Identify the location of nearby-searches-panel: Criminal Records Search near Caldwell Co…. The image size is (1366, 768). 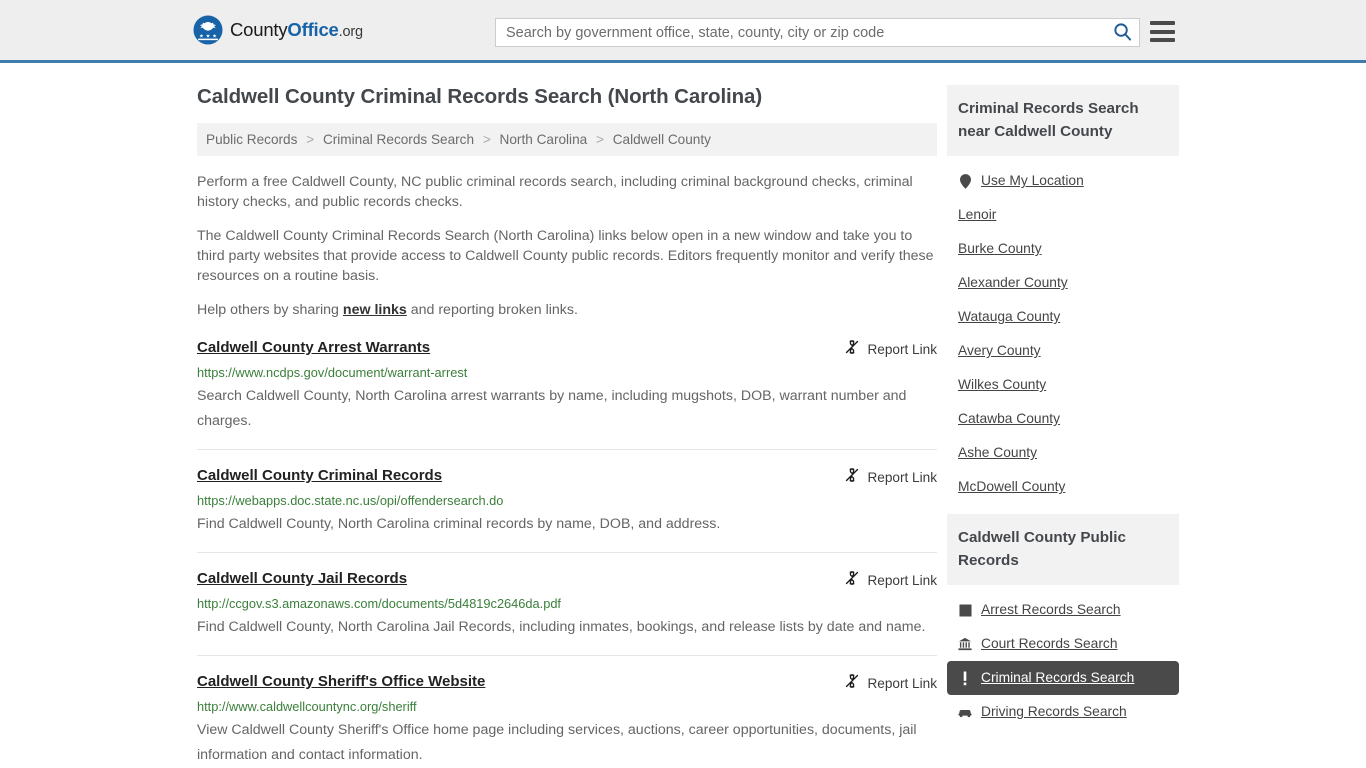
(1063, 294).